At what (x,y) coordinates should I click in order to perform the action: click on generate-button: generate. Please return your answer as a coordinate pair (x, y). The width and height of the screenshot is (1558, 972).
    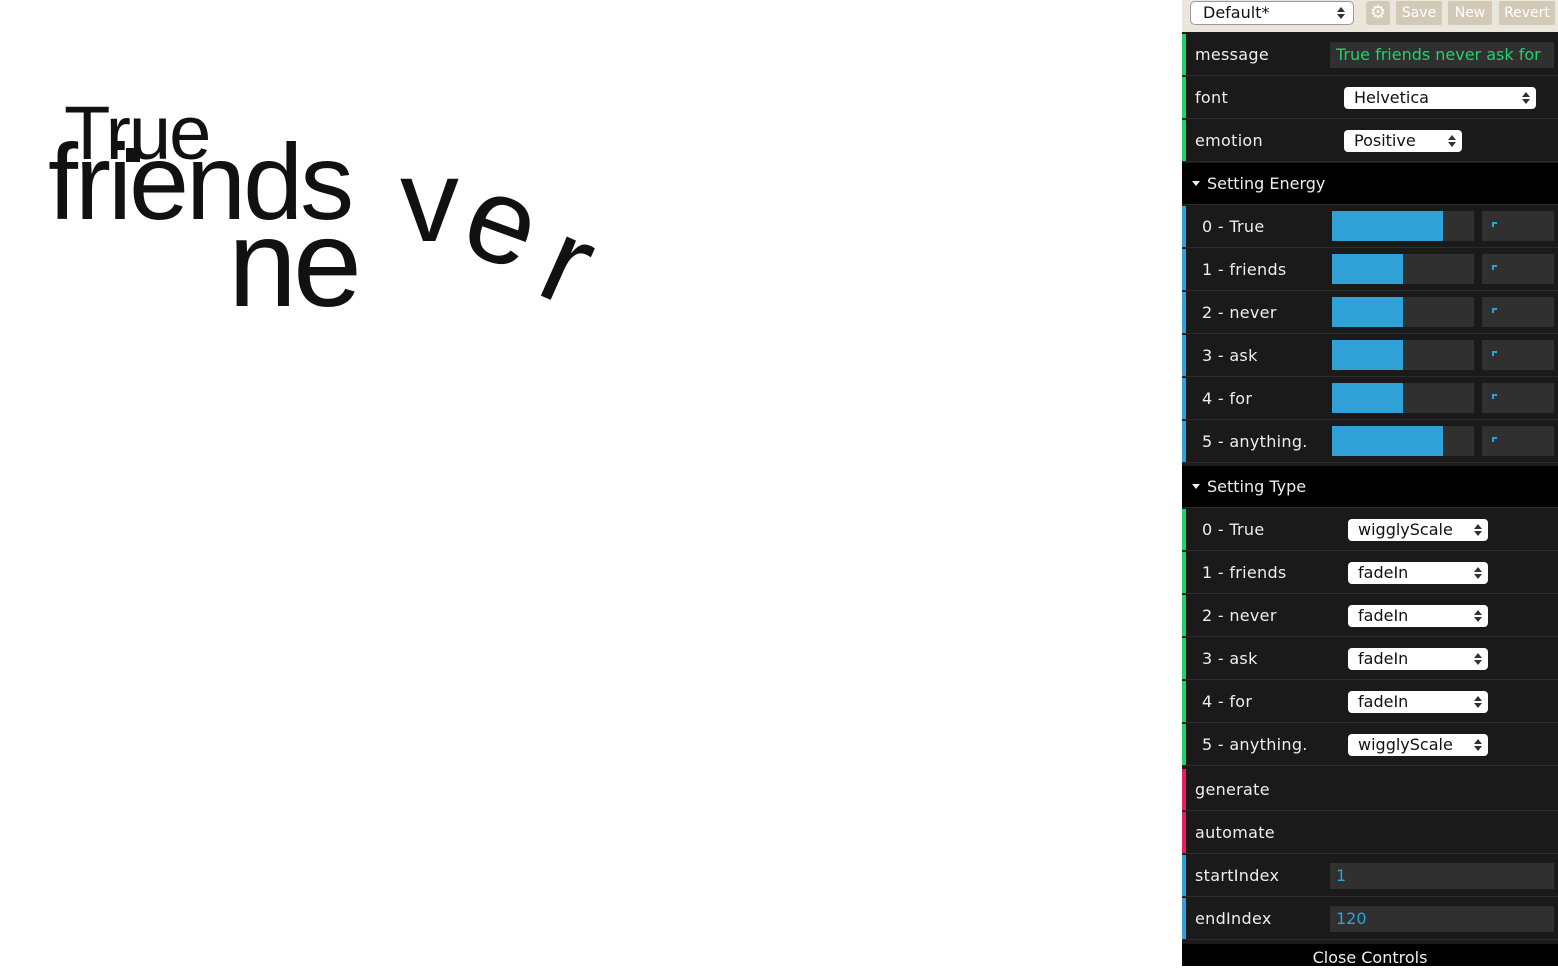
    Looking at the image, I should click on (1370, 790).